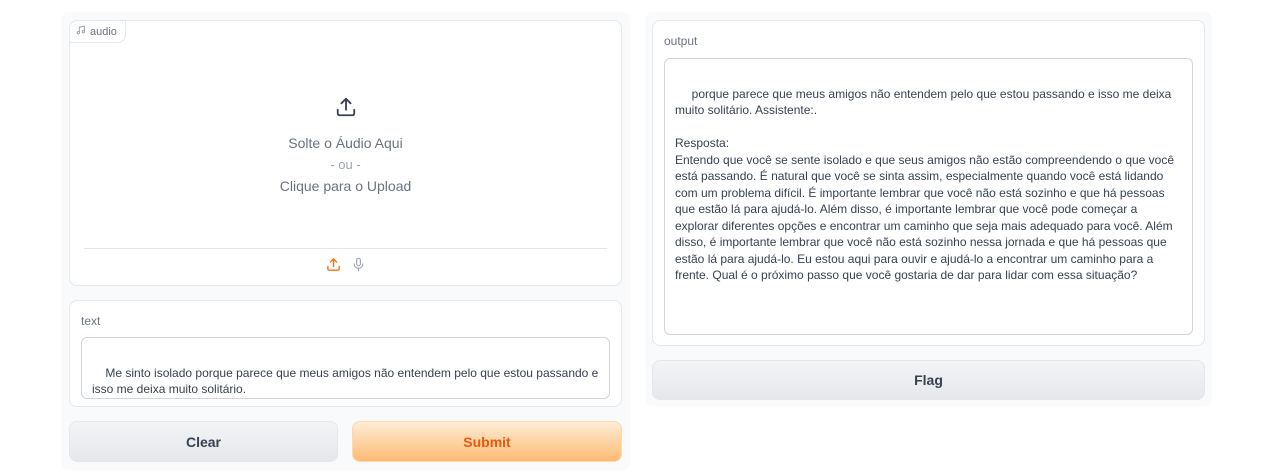  Describe the element at coordinates (928, 380) in the screenshot. I see `flag-button: Flag` at that location.